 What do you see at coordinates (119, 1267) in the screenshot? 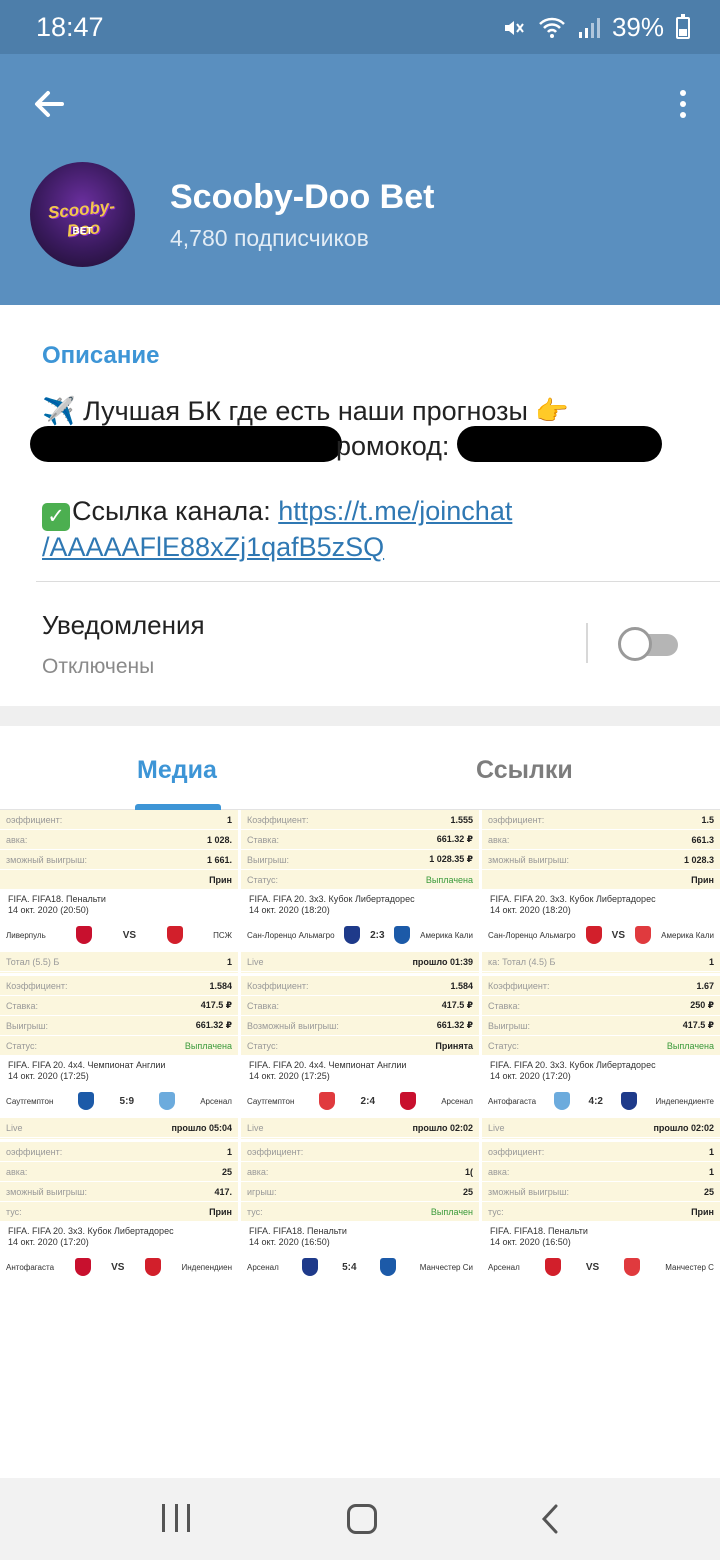
I see `match-teams: Антофагаста VS Индепендиен` at bounding box center [119, 1267].